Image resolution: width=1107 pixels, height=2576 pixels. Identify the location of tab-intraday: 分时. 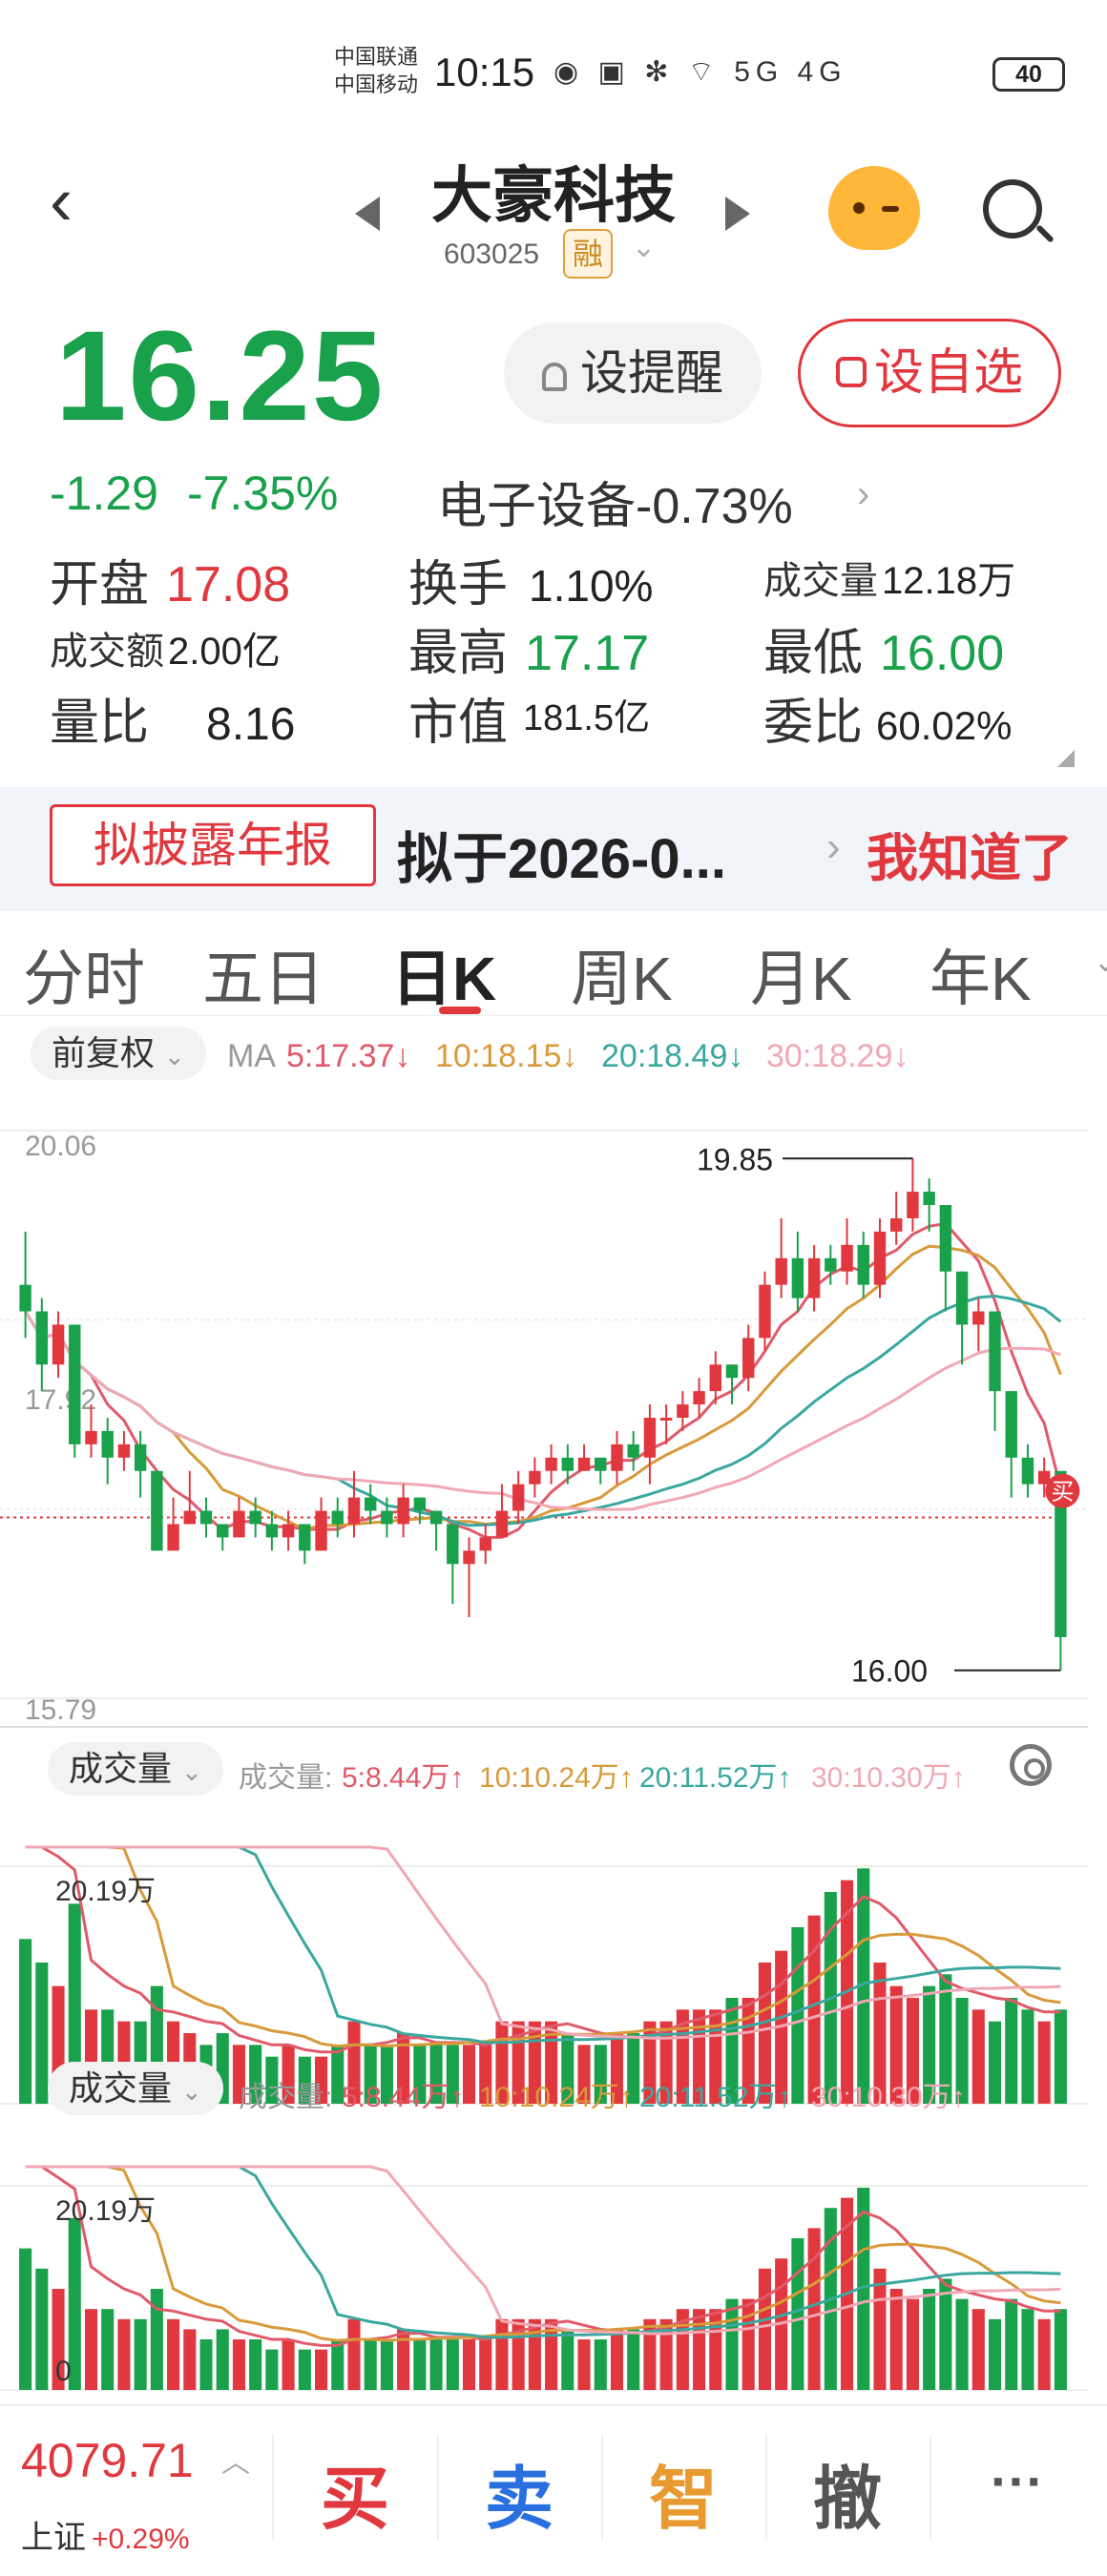
(84, 974).